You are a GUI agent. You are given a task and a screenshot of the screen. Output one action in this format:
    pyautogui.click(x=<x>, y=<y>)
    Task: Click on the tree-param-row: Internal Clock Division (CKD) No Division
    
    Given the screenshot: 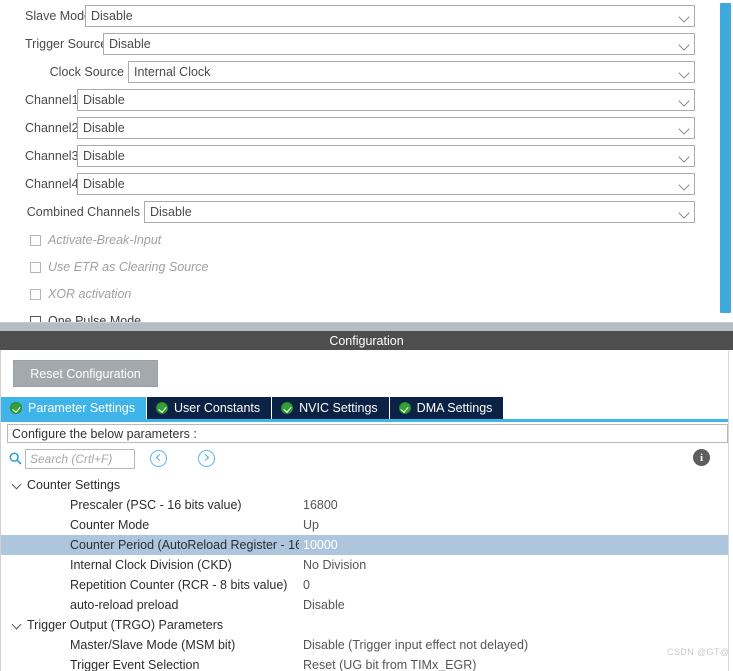 What is the action you would take?
    pyautogui.click(x=367, y=565)
    